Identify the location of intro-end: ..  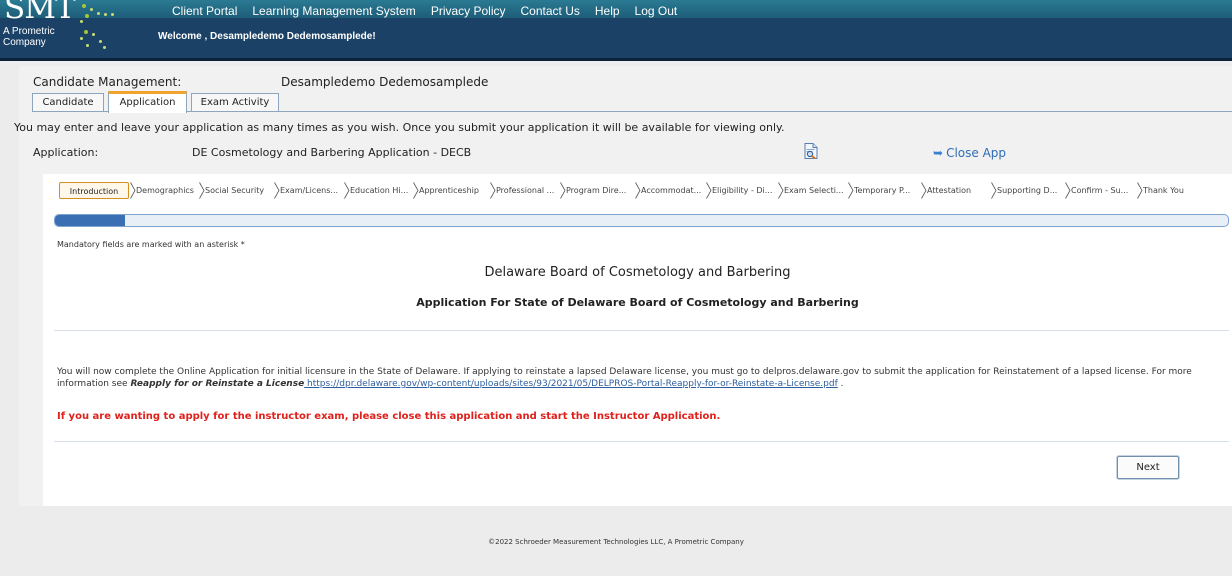
(840, 384).